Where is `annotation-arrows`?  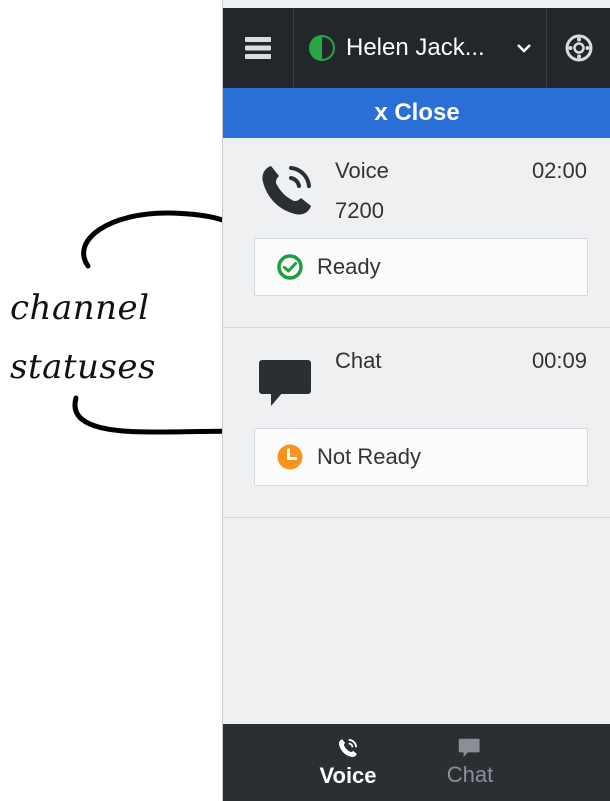
annotation-arrows is located at coordinates (147, 322).